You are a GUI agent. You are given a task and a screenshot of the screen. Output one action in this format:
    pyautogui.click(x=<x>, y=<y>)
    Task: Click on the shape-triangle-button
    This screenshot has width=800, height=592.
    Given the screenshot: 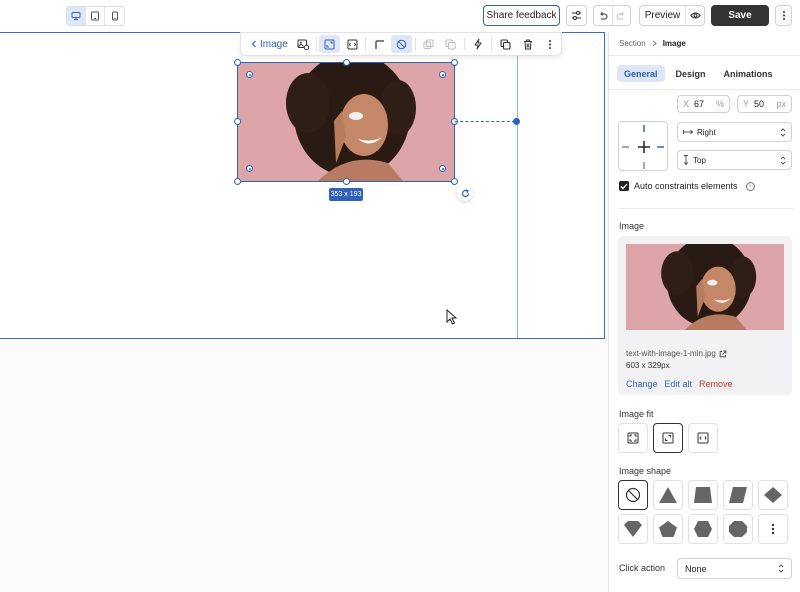 What is the action you would take?
    pyautogui.click(x=668, y=495)
    